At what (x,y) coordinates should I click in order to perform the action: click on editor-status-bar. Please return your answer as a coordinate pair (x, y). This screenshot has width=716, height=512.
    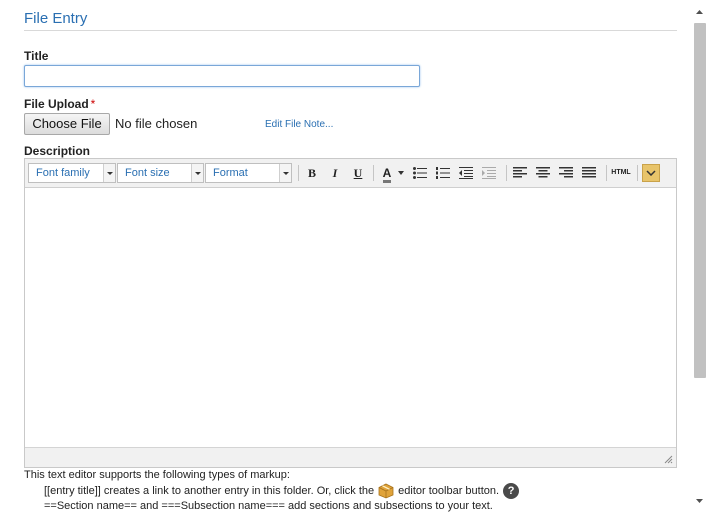
    Looking at the image, I should click on (350, 457).